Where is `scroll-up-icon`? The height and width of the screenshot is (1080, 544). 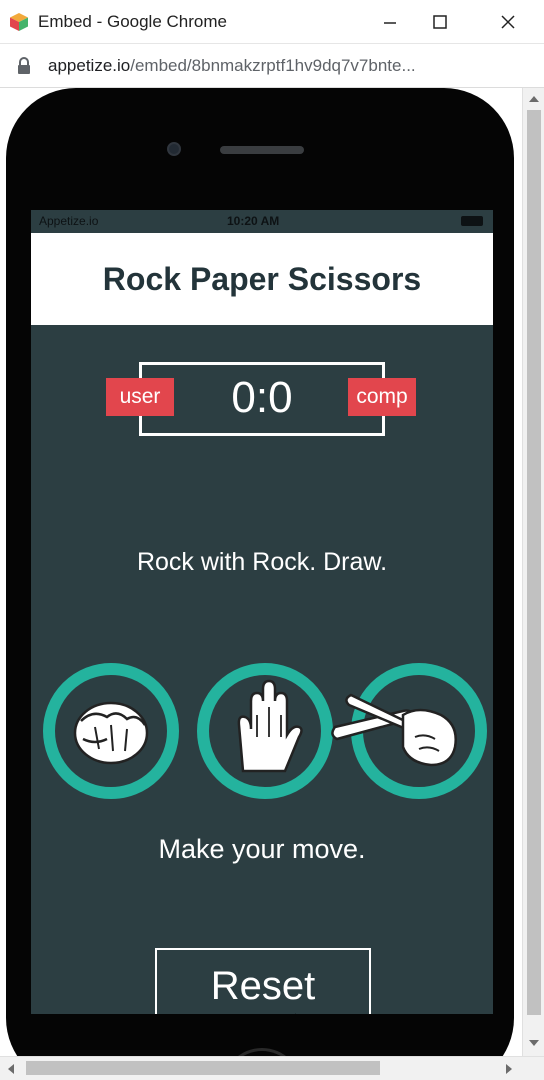 scroll-up-icon is located at coordinates (534, 99).